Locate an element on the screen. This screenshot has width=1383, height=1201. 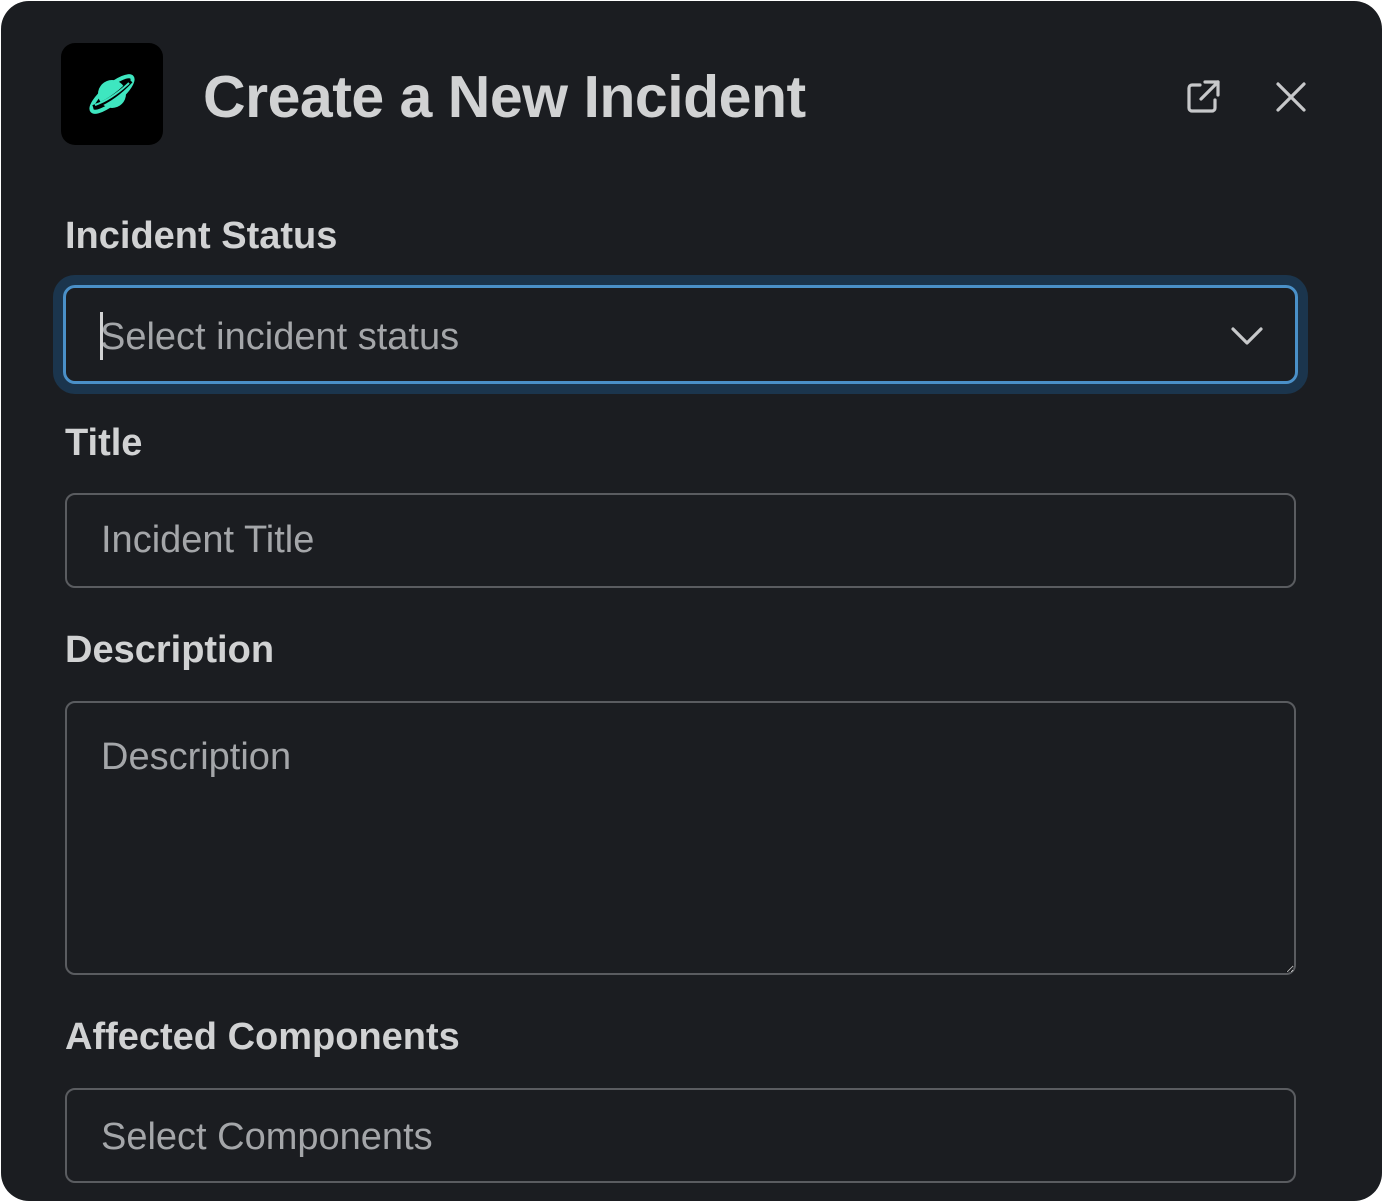
incident-status-label: Incident Status is located at coordinates (201, 236).